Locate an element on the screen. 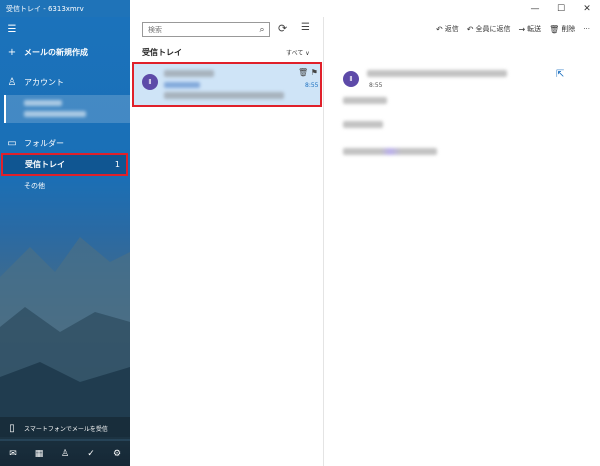  person-icon: ♙ is located at coordinates (12, 82).